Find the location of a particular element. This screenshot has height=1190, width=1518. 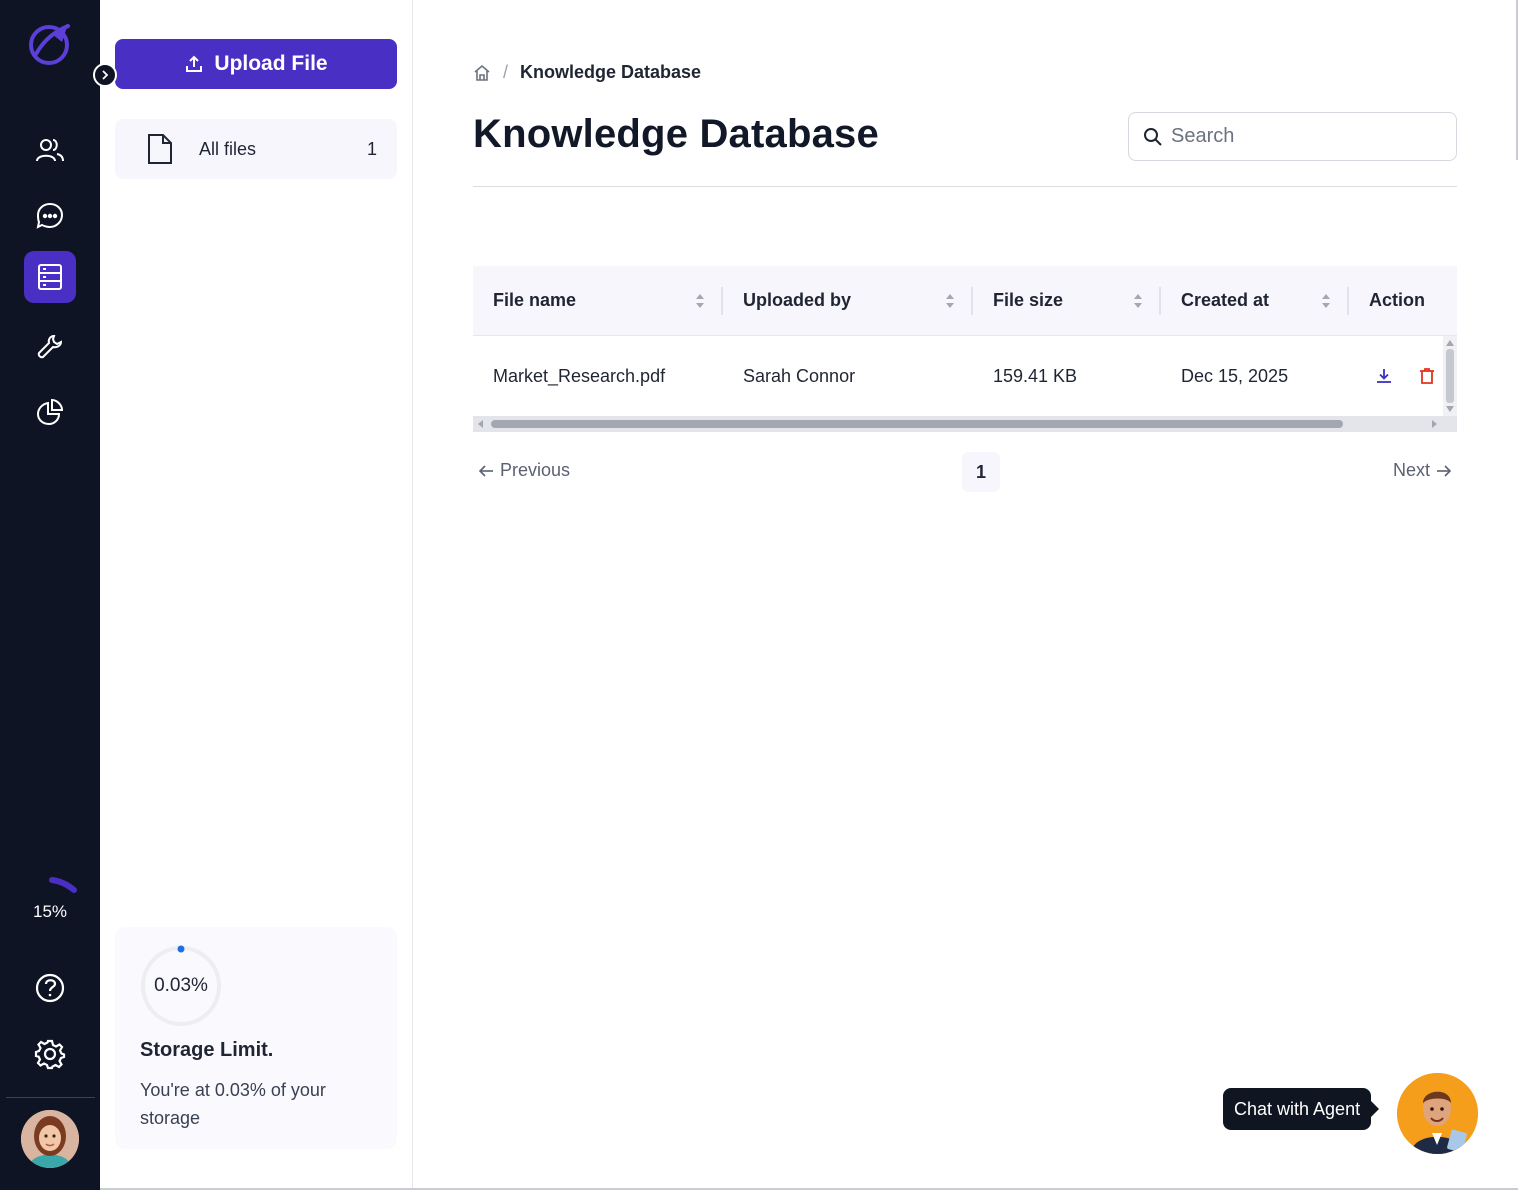

header-divider is located at coordinates (965, 186).